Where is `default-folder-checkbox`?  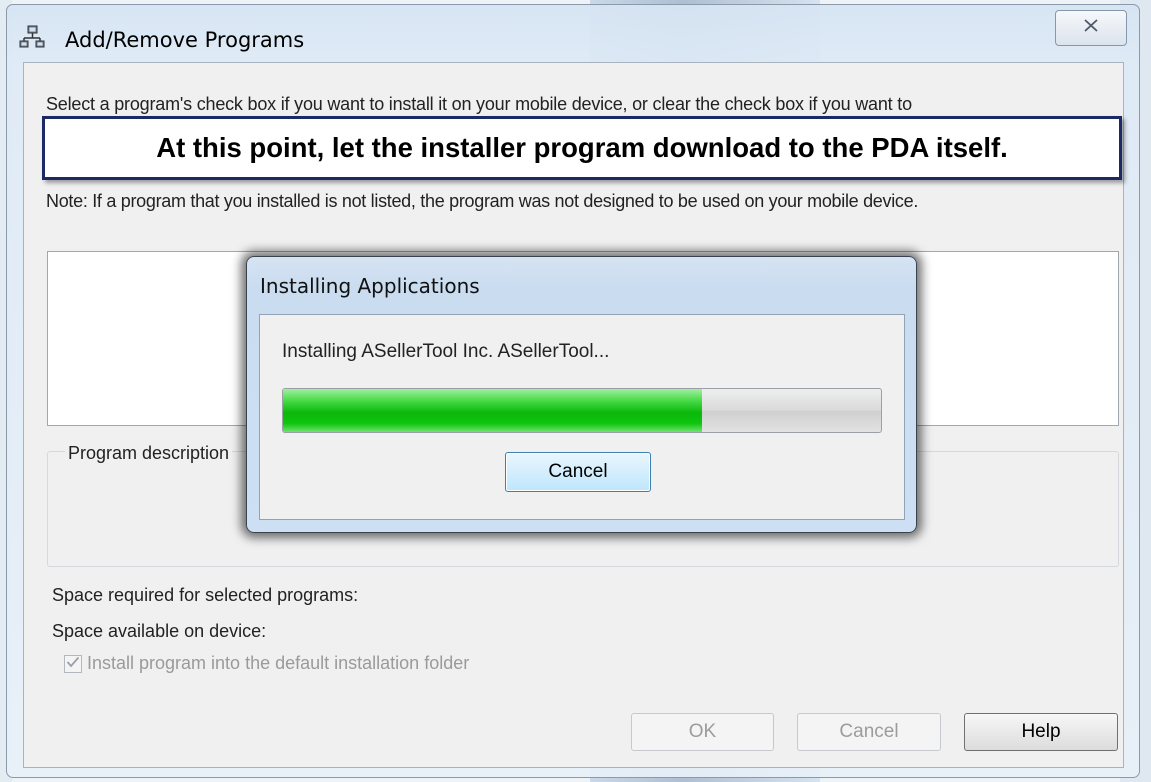
default-folder-checkbox is located at coordinates (73, 663).